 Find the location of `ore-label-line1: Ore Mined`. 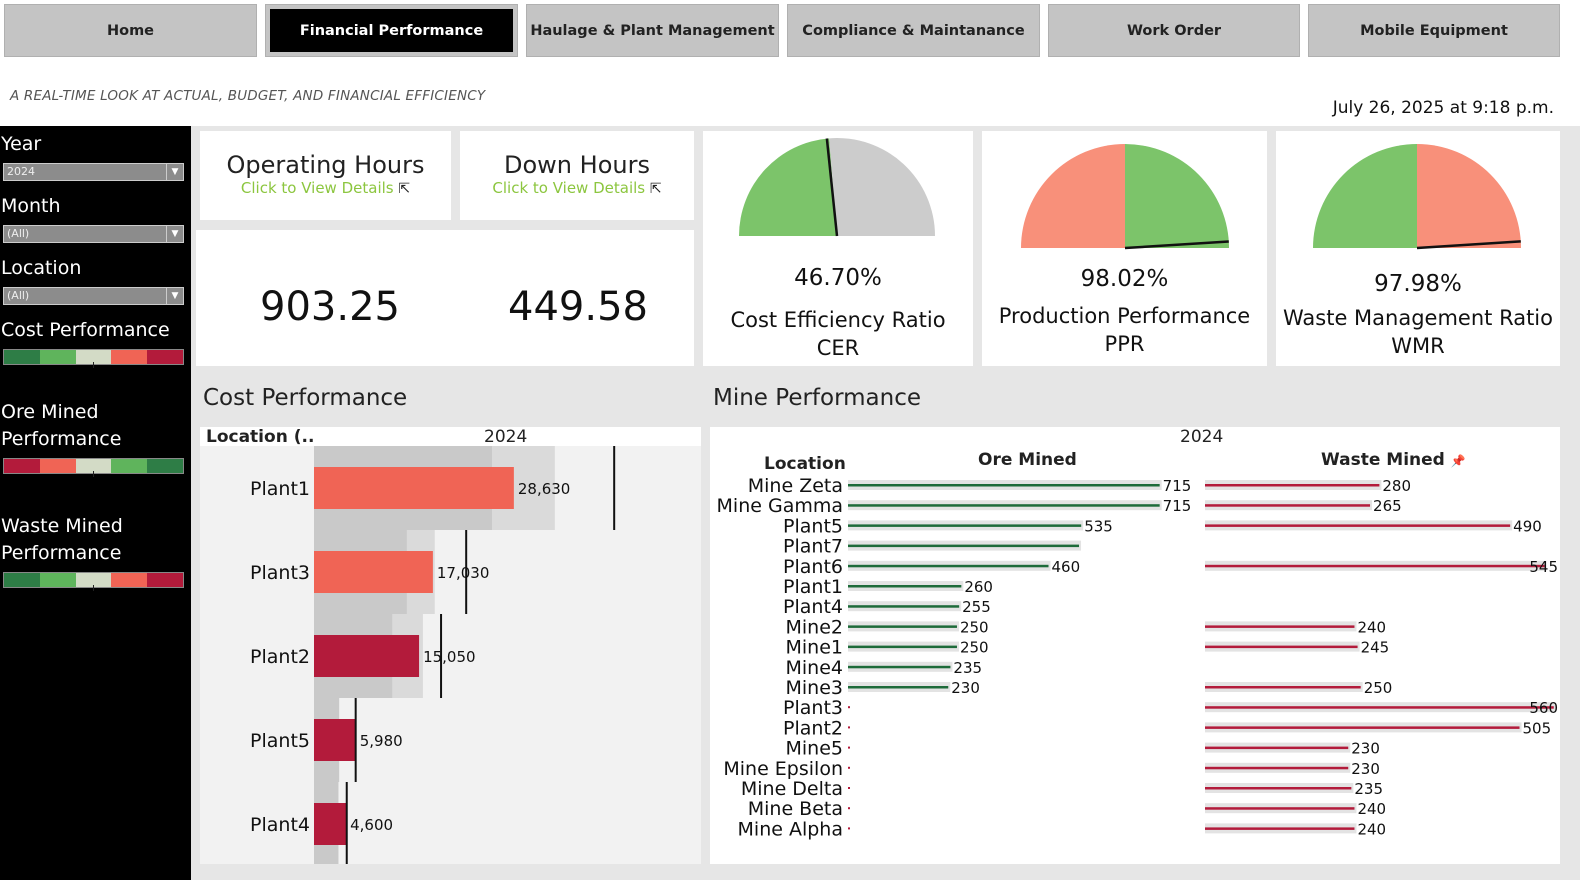

ore-label-line1: Ore Mined is located at coordinates (50, 412).